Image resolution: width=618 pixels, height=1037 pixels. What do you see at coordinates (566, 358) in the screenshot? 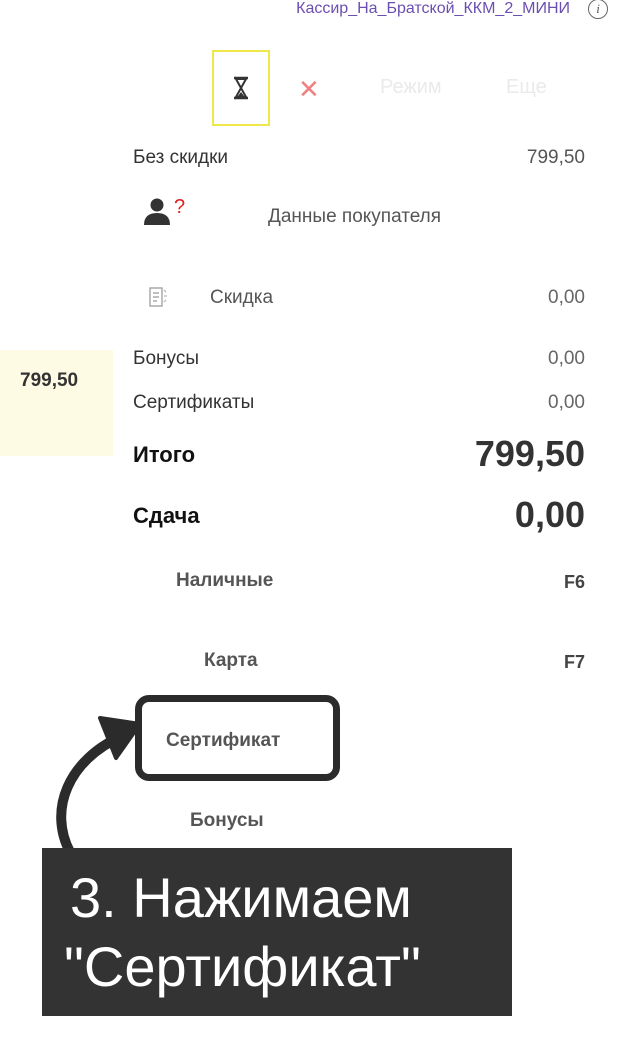
I see `bonuses-value: 0,00` at bounding box center [566, 358].